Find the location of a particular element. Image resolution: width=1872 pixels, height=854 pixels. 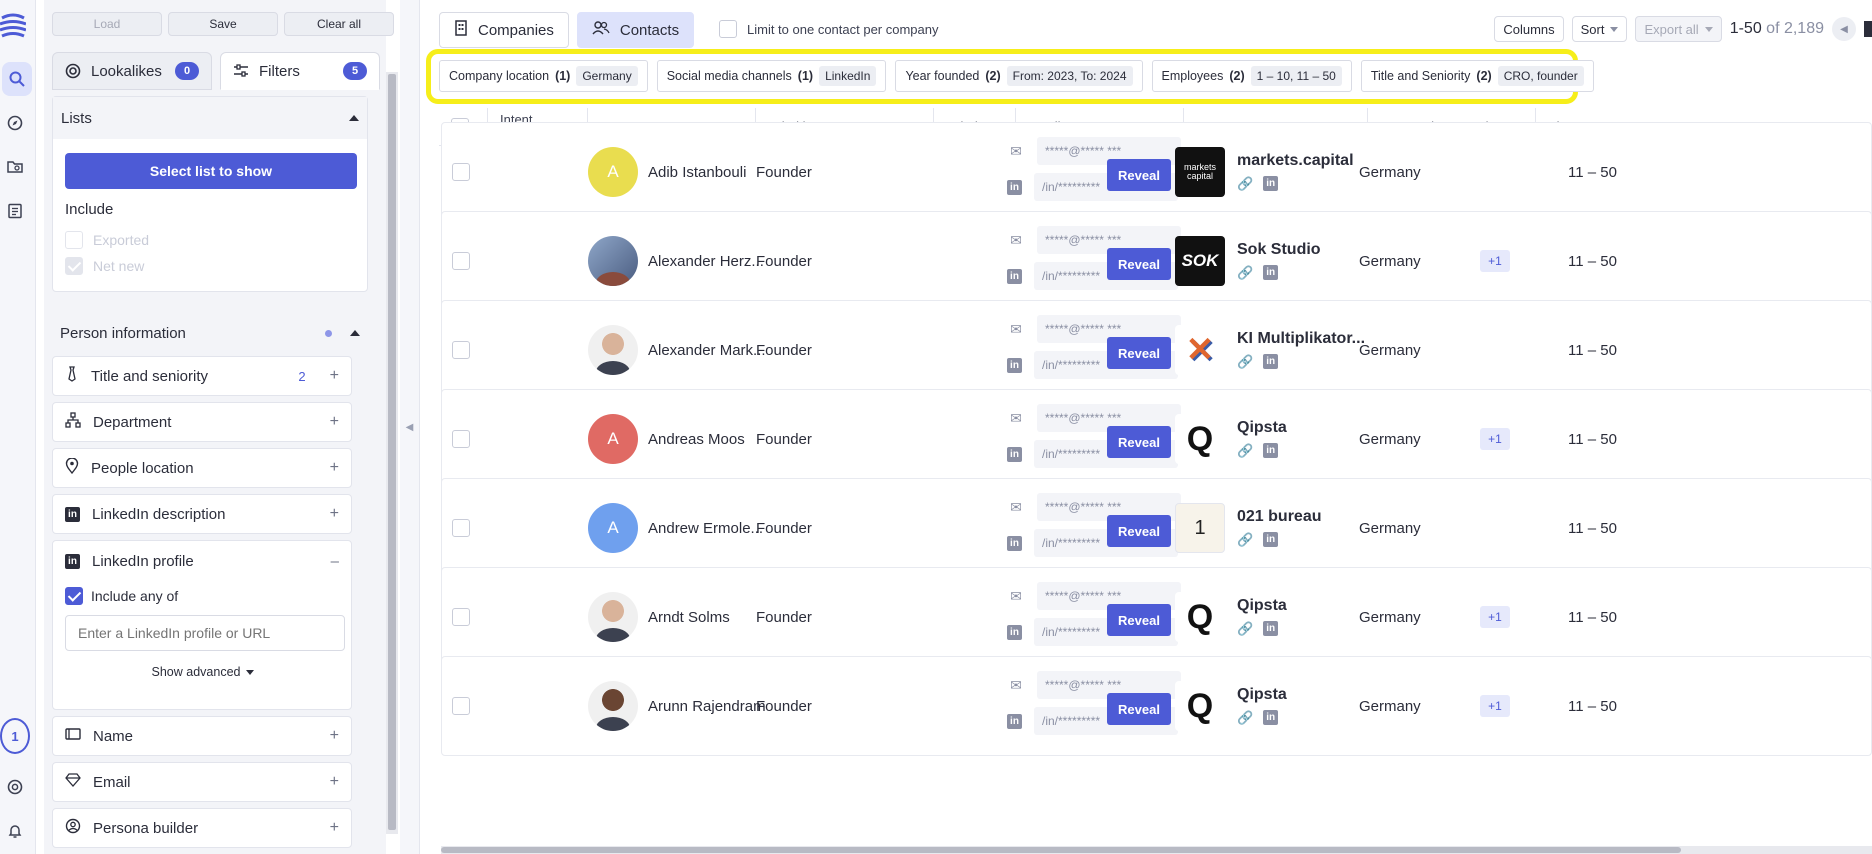

previous-page-button: ◀ is located at coordinates (1844, 29).